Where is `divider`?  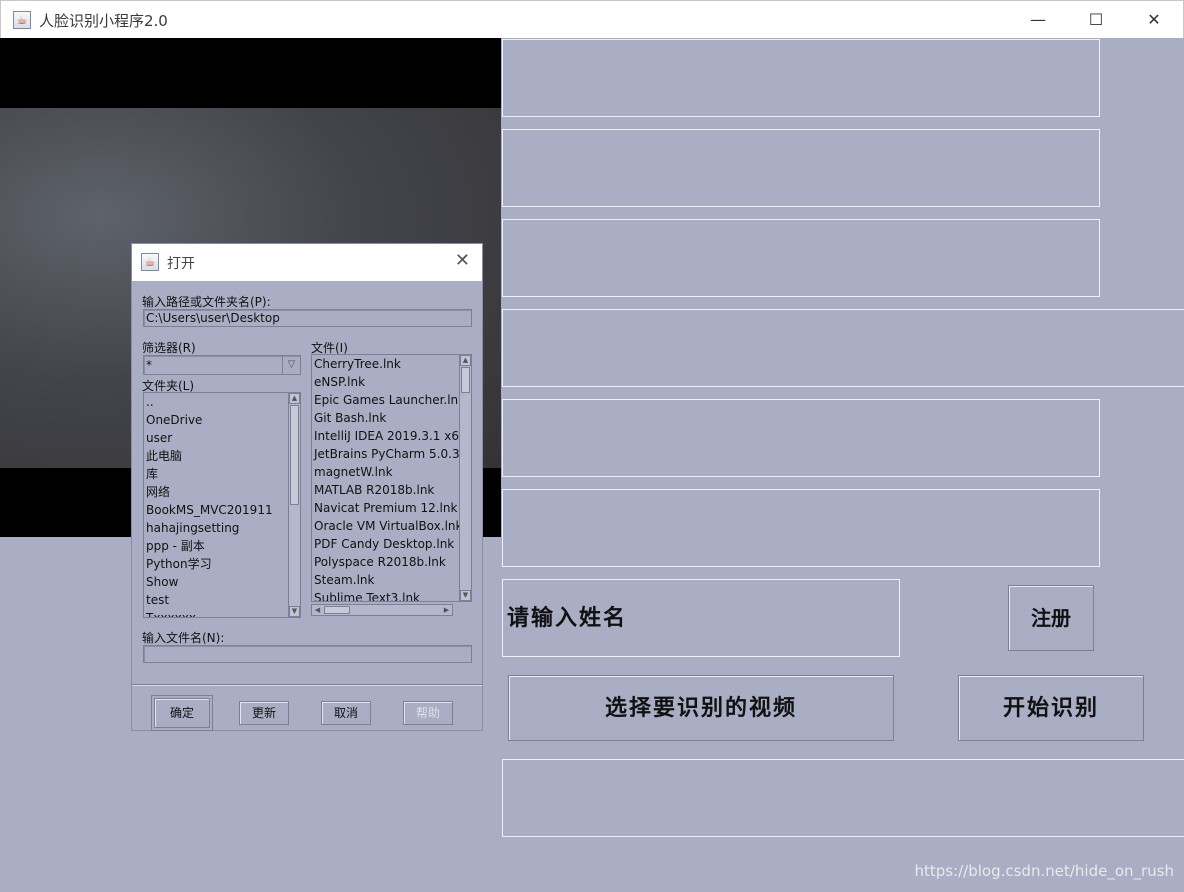 divider is located at coordinates (307, 684).